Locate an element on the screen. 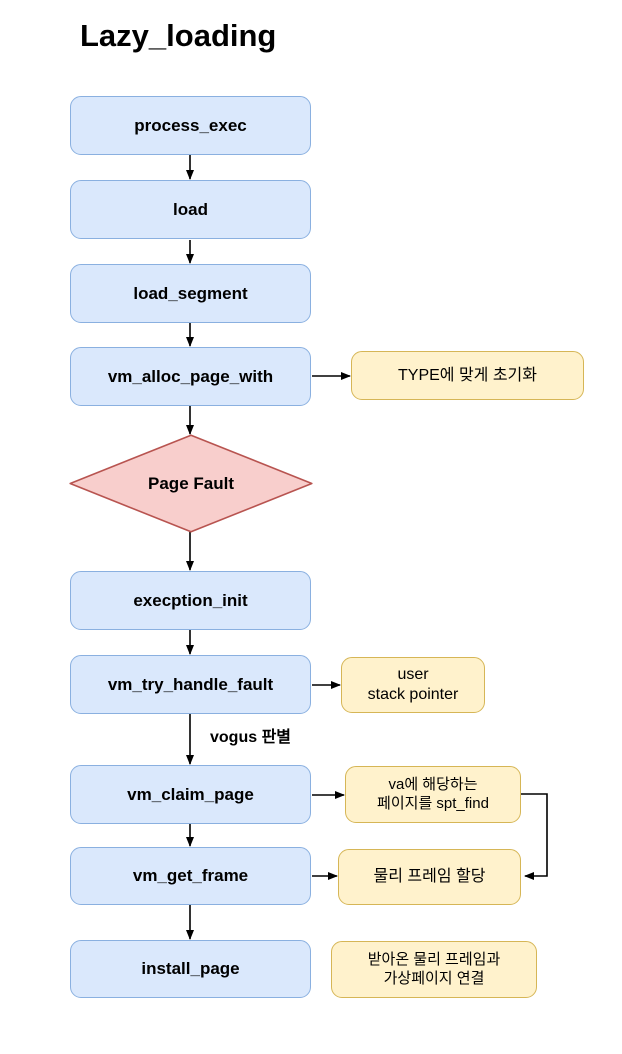  node-vm-alloc-page-with: vm_alloc_page_with is located at coordinates (190, 376).